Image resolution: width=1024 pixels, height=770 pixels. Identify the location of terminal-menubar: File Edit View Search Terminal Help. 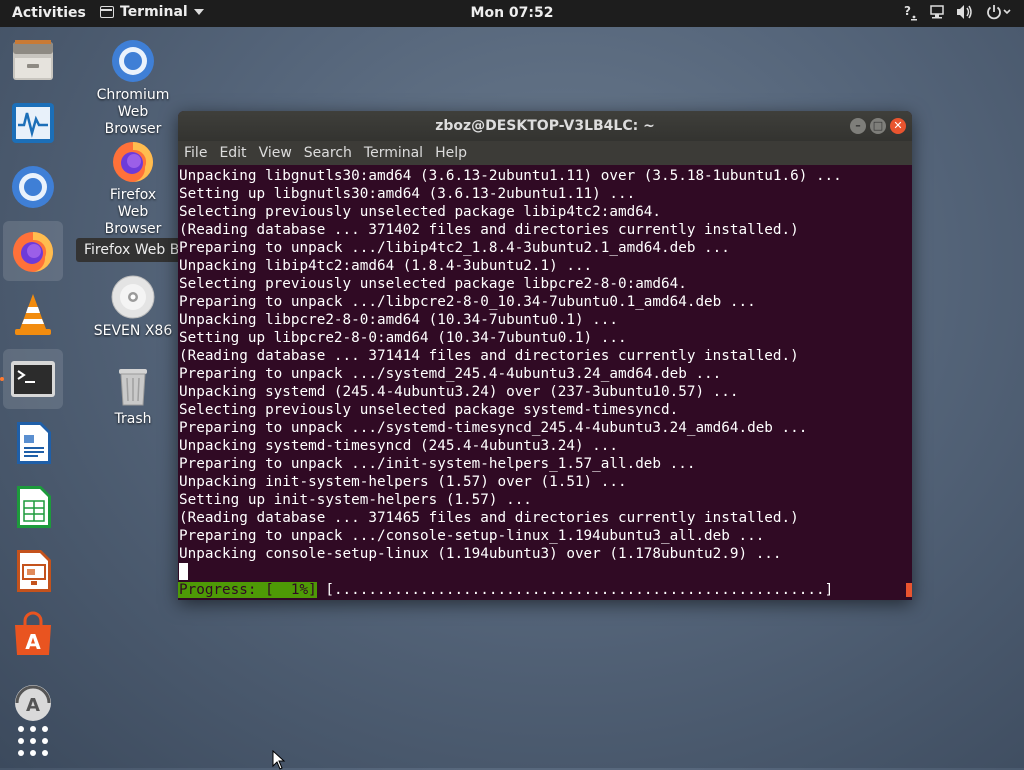
(545, 153).